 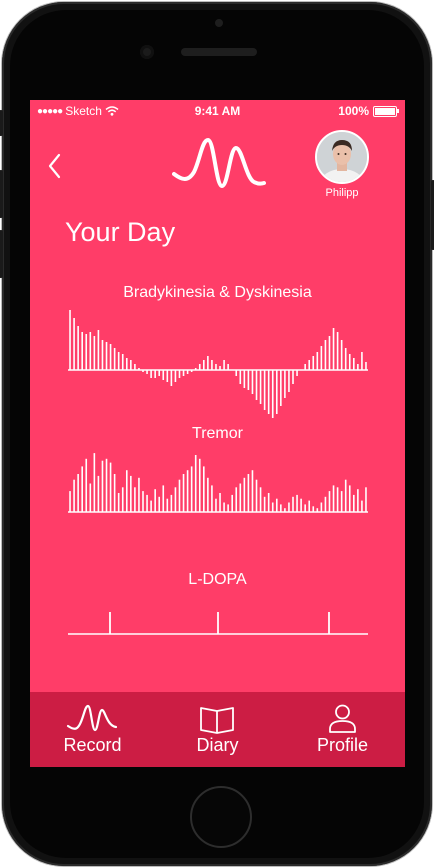 I want to click on tab-profile-label: Profile, so click(x=342, y=745).